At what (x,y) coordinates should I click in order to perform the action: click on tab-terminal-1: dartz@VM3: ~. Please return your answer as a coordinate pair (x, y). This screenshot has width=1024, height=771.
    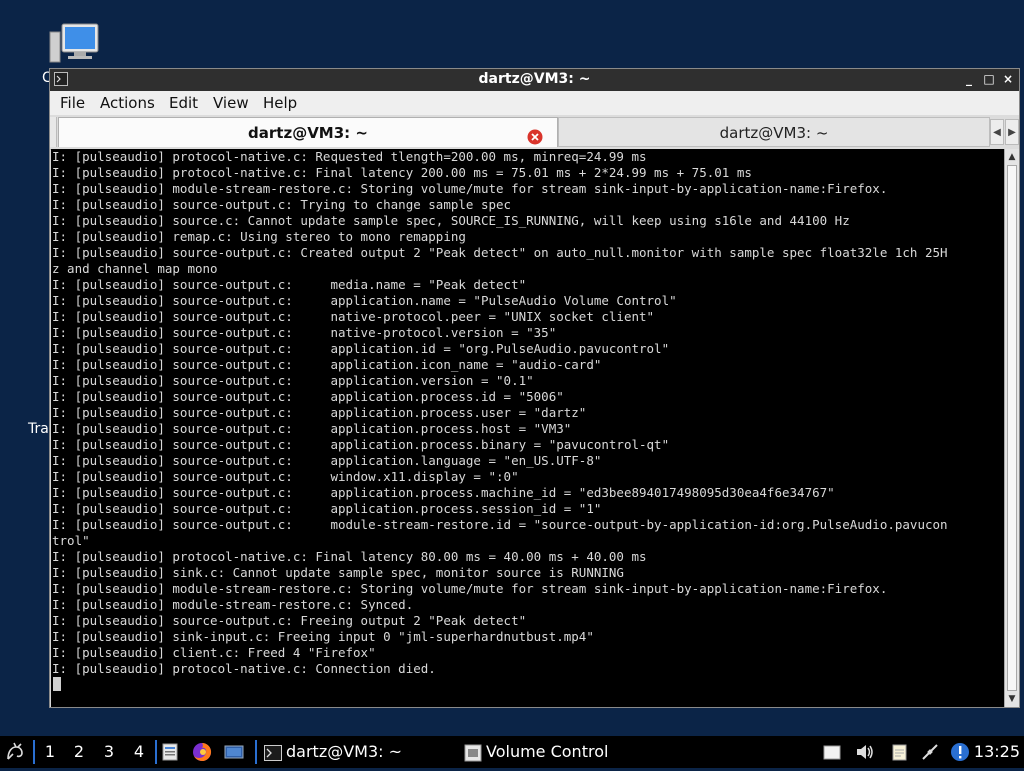
    Looking at the image, I should click on (308, 132).